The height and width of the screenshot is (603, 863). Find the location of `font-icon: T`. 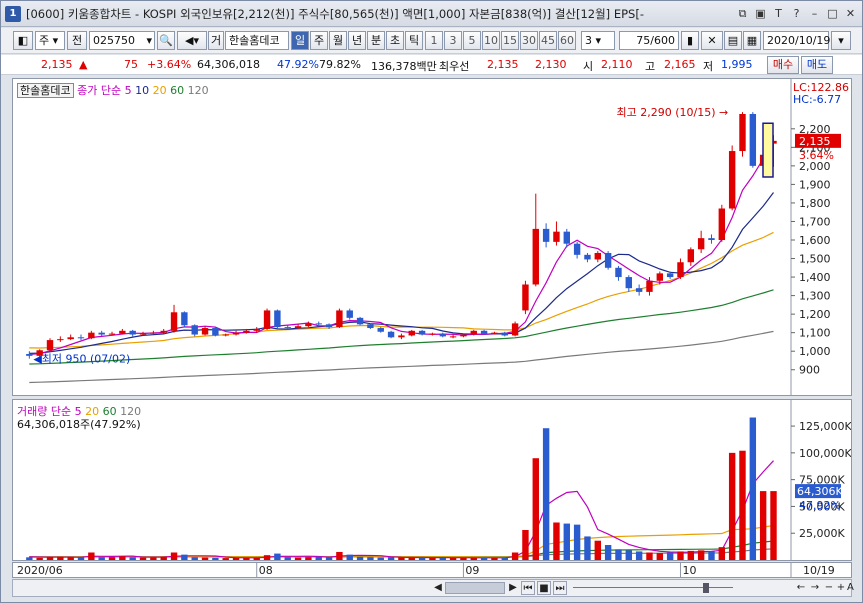

font-icon: T is located at coordinates (778, 13).